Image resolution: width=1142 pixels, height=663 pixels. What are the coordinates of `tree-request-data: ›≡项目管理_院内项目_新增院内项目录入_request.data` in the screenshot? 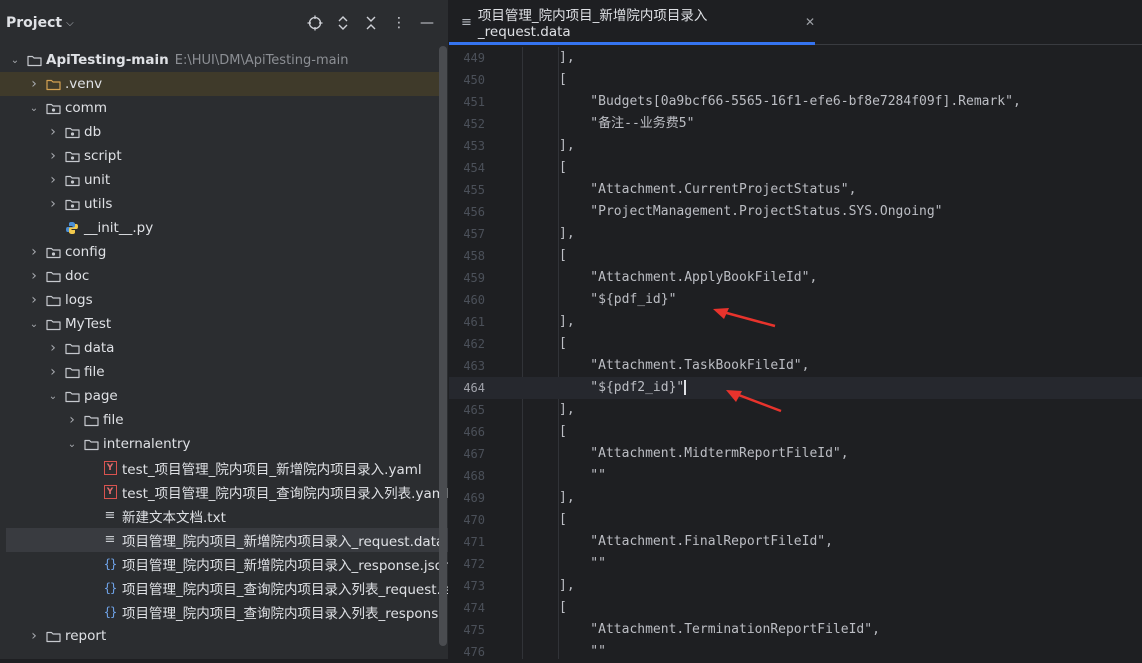 It's located at (227, 540).